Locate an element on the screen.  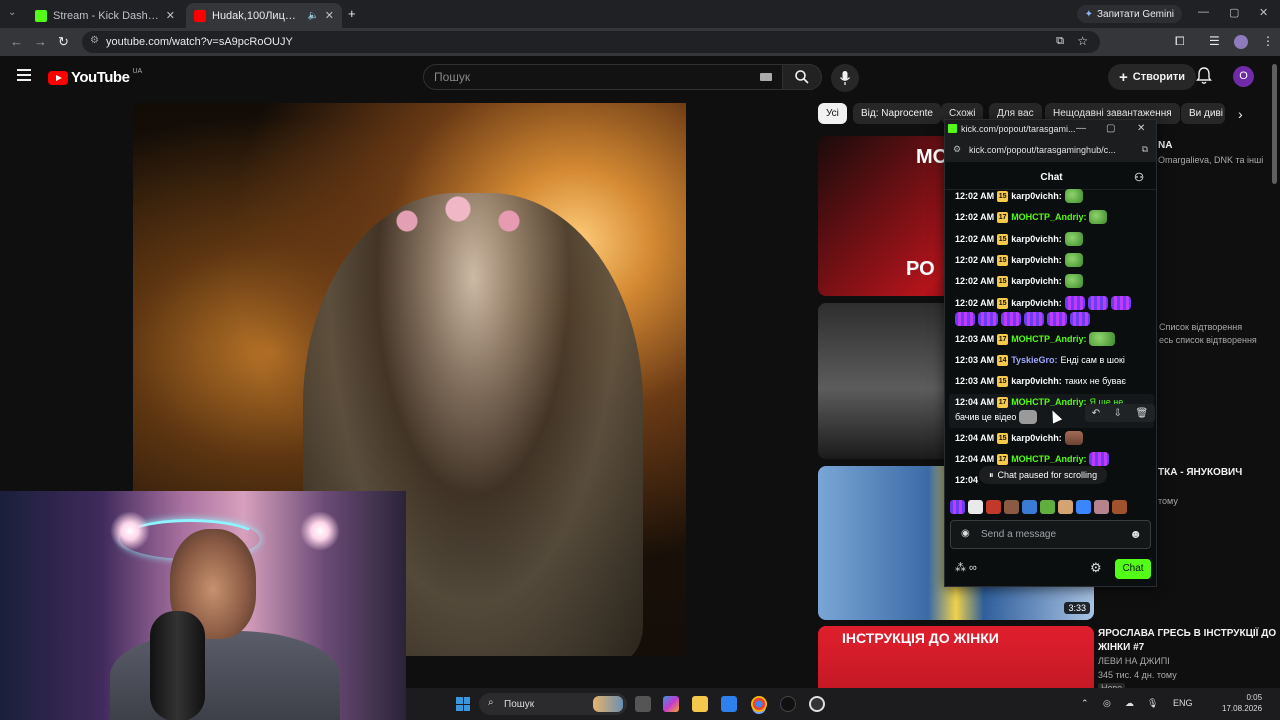
taskbar-search: ⌕ Пошук is located at coordinates (553, 704).